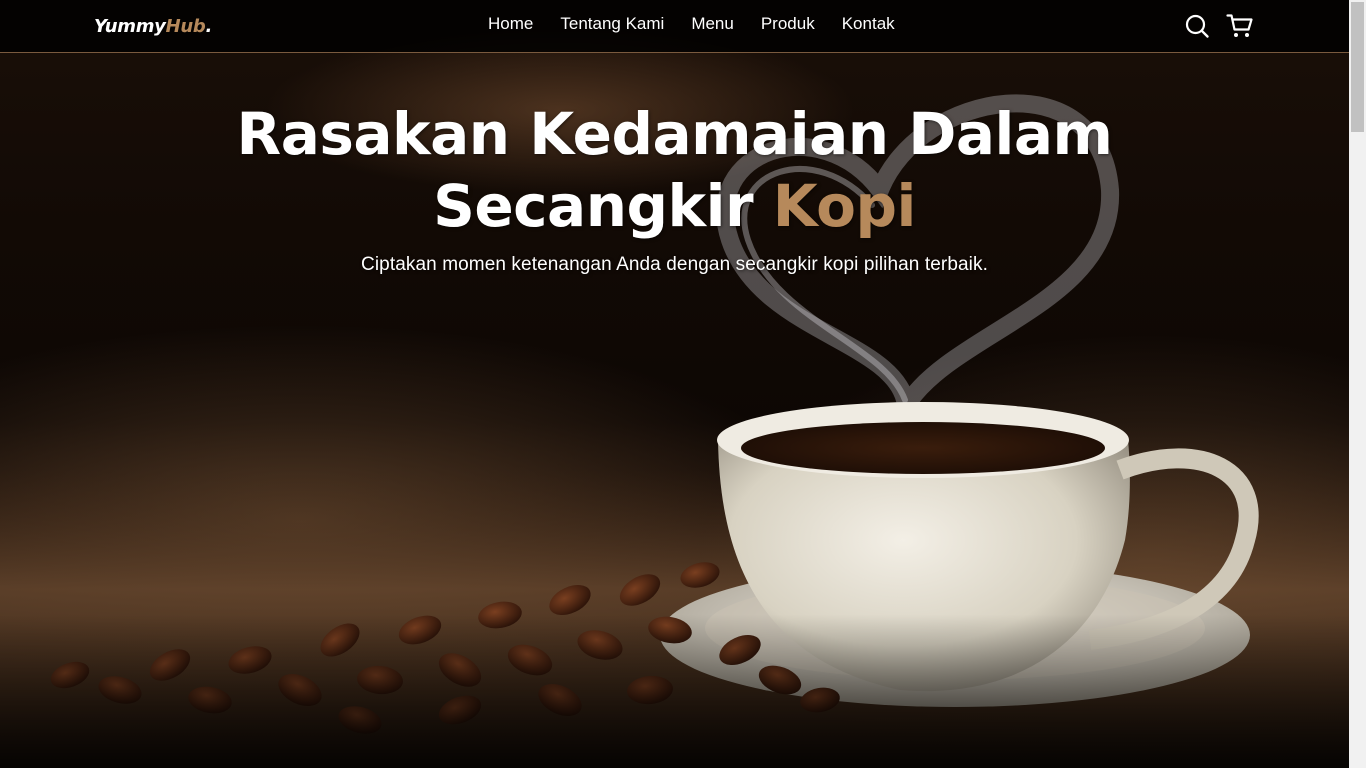 The image size is (1366, 768). Describe the element at coordinates (1218, 26) in the screenshot. I see `nav-icons` at that location.